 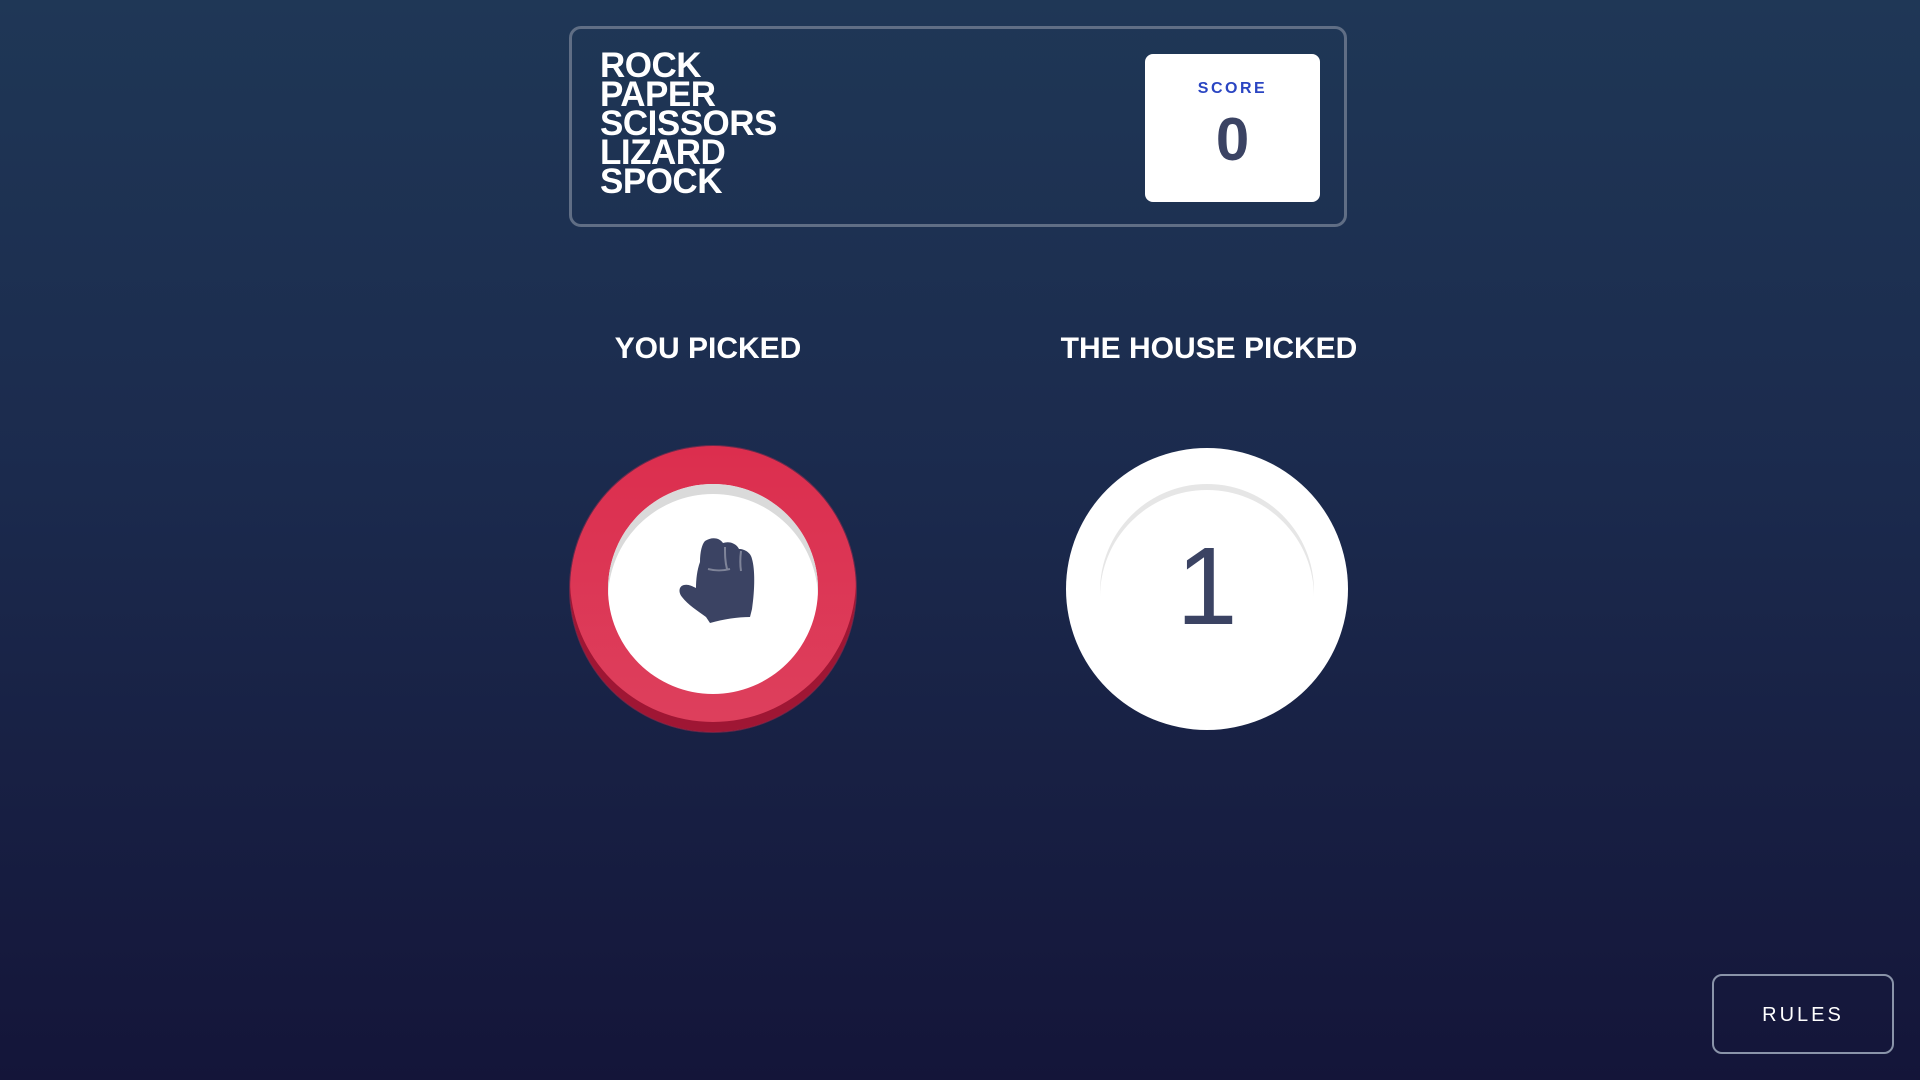 I want to click on player-rock-chip, so click(x=713, y=589).